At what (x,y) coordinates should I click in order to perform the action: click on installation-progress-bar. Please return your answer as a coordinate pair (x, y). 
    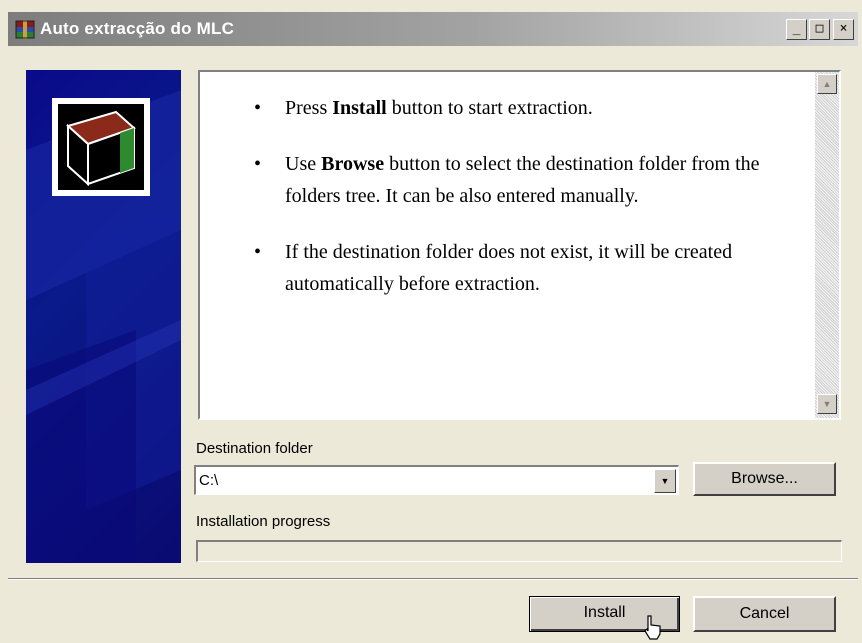
    Looking at the image, I should click on (519, 551).